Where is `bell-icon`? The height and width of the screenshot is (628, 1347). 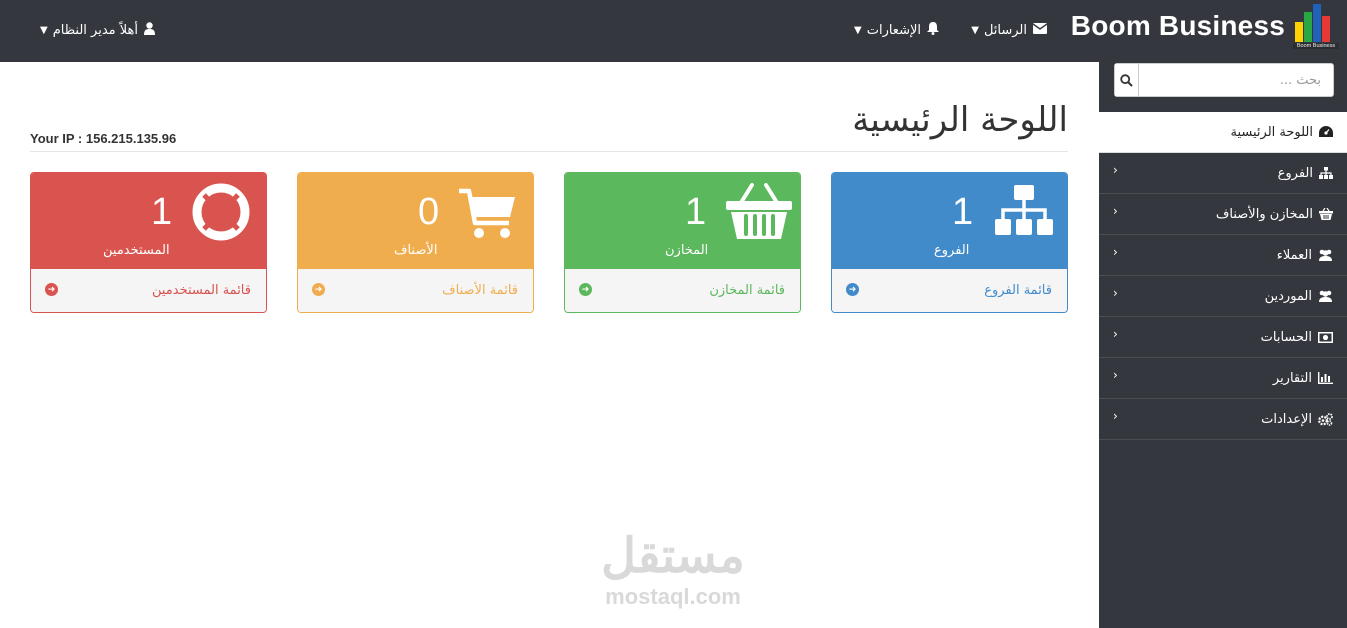 bell-icon is located at coordinates (933, 30).